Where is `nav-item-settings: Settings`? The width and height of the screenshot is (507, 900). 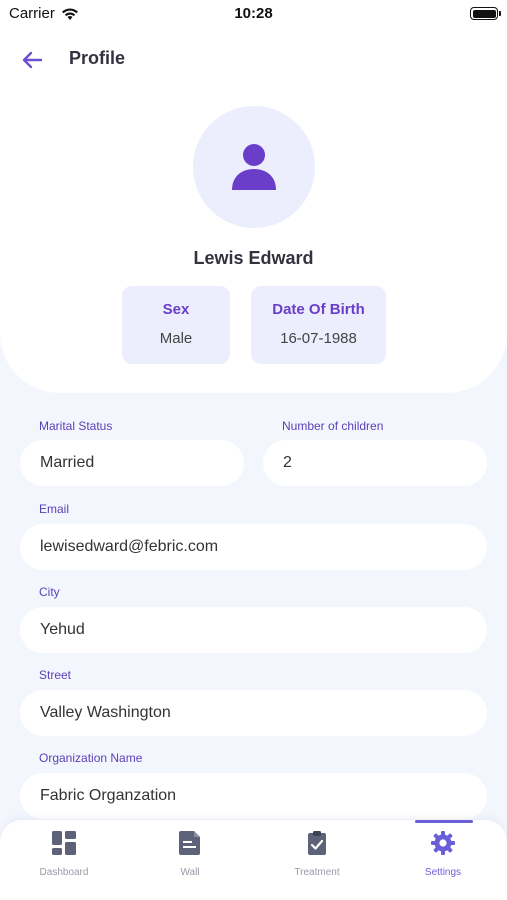 nav-item-settings: Settings is located at coordinates (443, 860).